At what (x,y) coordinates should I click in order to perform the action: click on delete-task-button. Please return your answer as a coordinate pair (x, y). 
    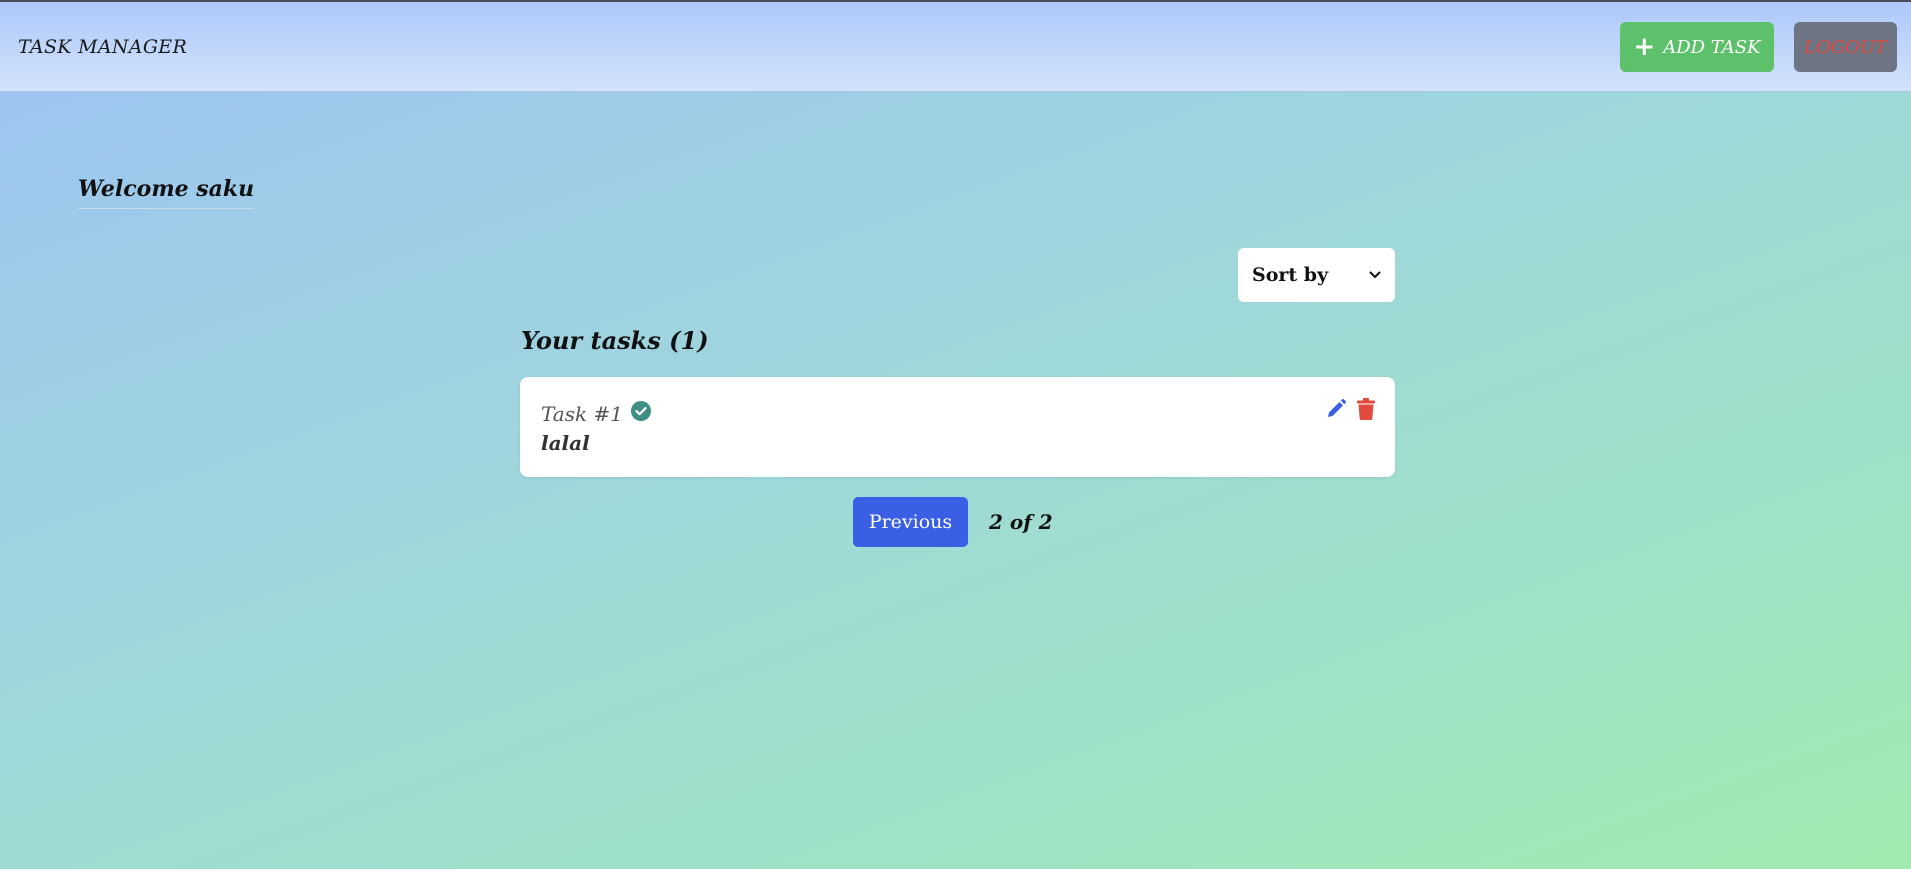
    Looking at the image, I should click on (1366, 411).